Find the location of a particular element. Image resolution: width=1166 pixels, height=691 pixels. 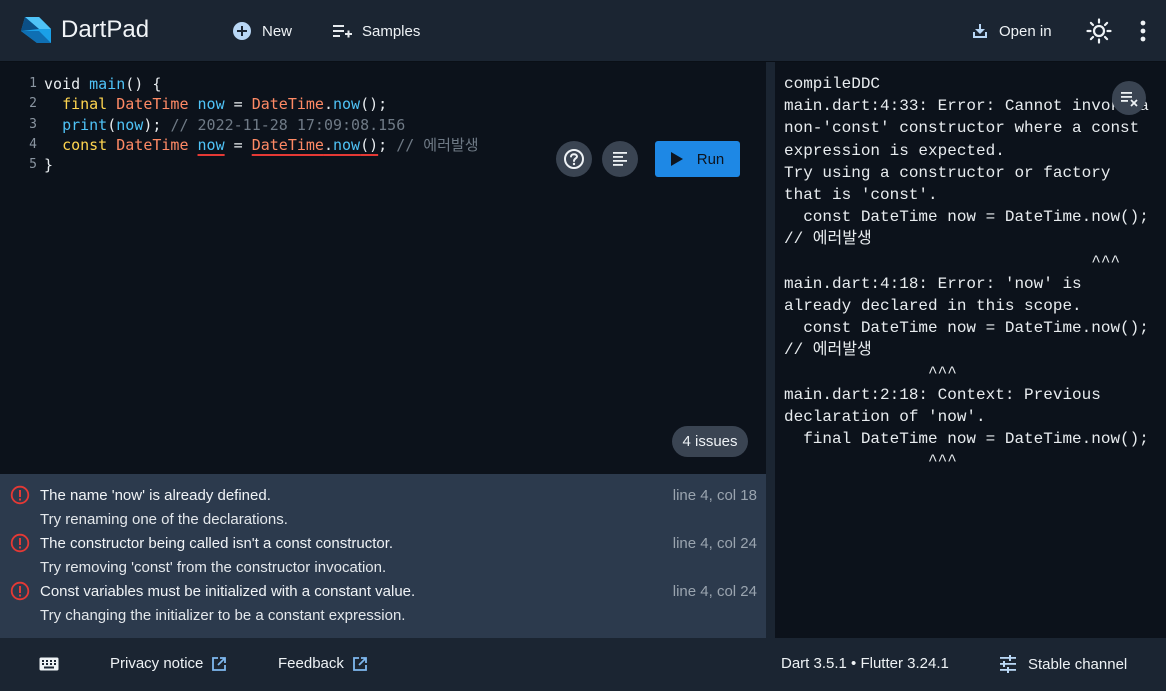

help-button is located at coordinates (574, 159).